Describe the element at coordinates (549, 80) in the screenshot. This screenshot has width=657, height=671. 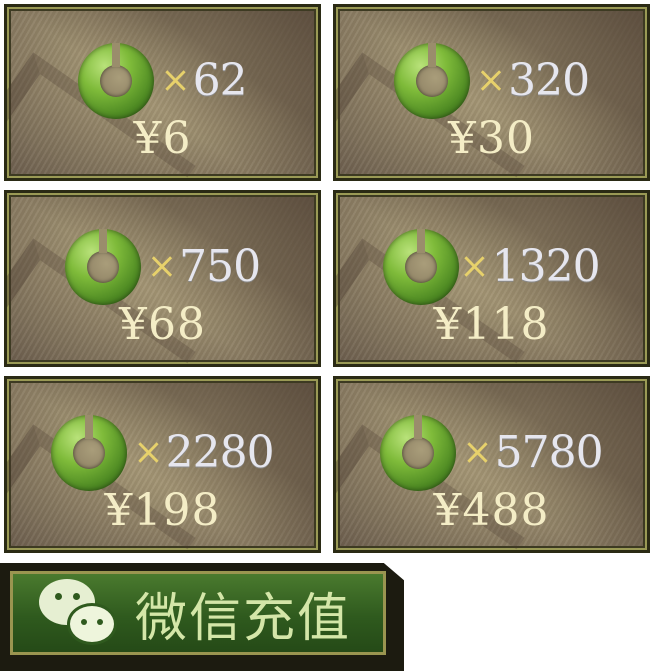
I see `package-quantity: 320` at that location.